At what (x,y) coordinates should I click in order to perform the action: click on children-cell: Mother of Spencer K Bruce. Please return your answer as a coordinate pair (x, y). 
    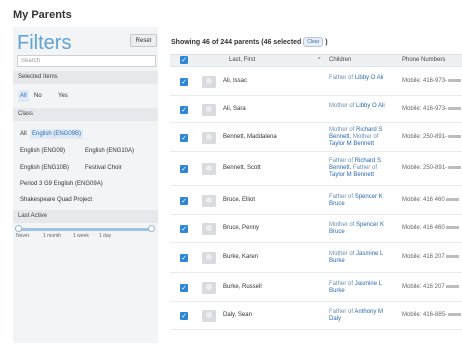
    Looking at the image, I should click on (360, 229).